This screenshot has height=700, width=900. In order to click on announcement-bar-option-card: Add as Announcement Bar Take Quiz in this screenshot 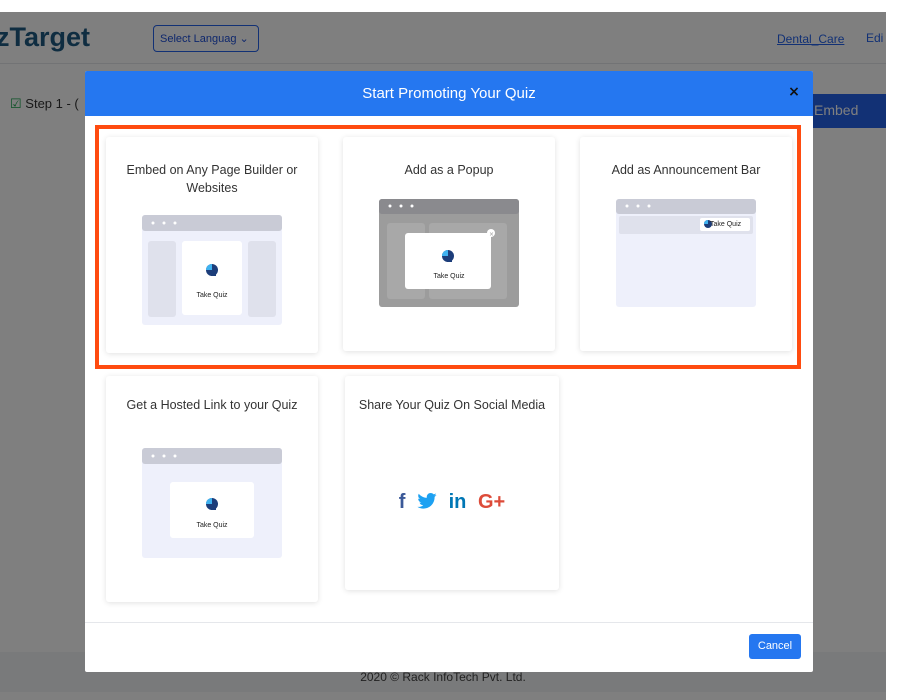, I will do `click(686, 244)`.